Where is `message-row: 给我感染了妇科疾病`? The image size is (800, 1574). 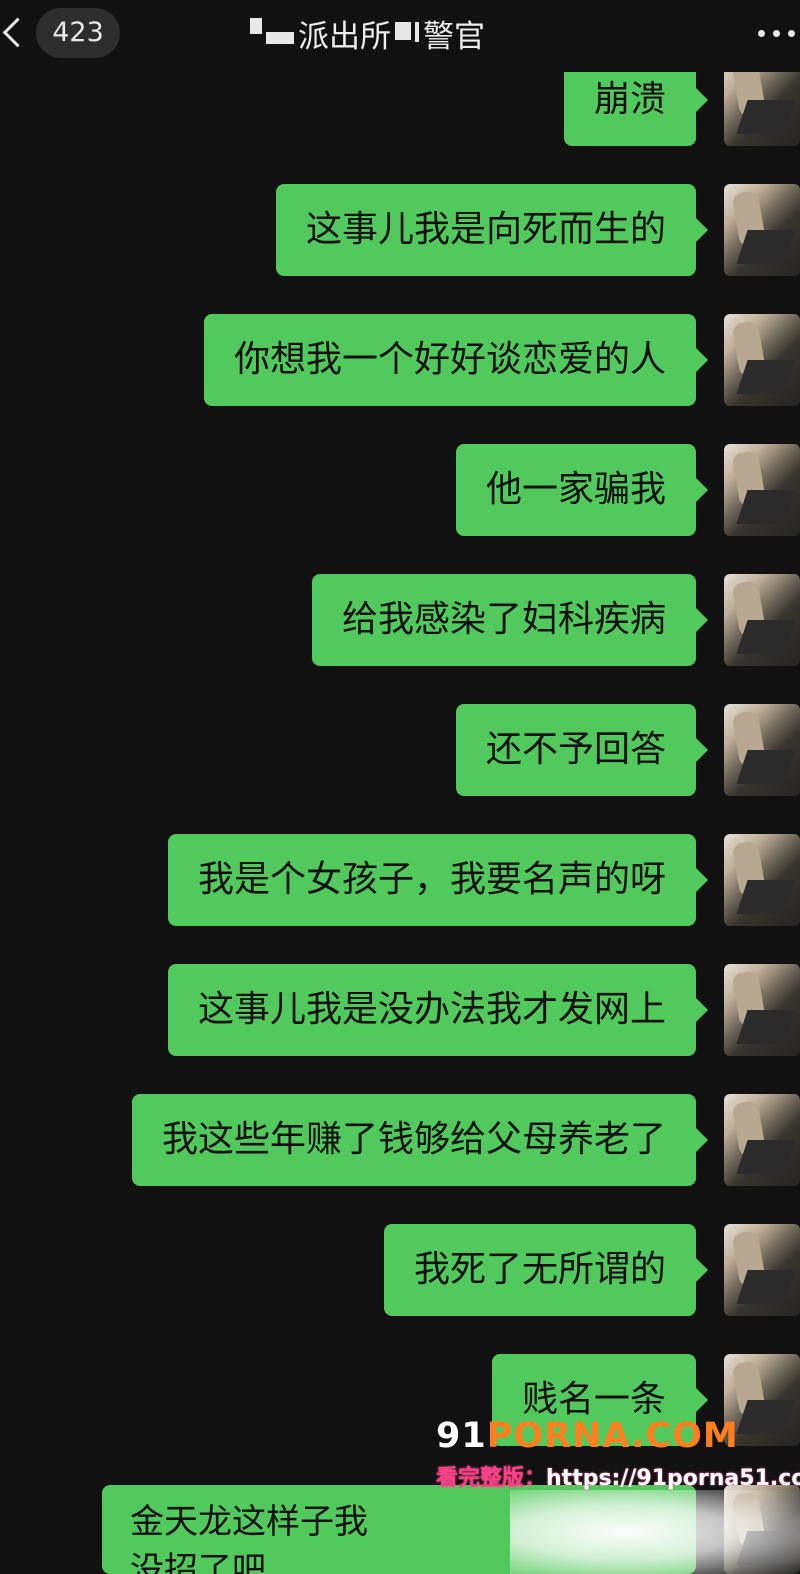 message-row: 给我感染了妇科疾病 is located at coordinates (400, 621).